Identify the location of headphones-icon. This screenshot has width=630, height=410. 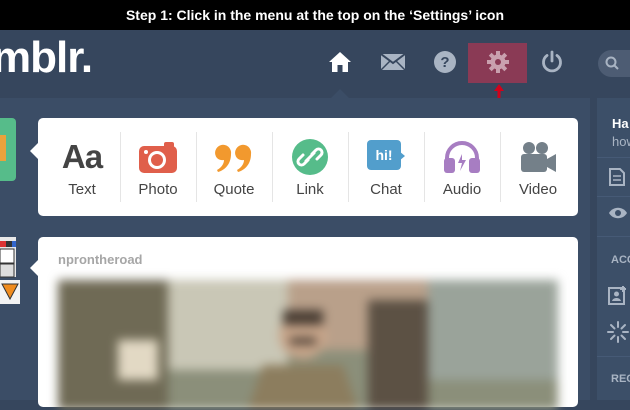
(462, 157).